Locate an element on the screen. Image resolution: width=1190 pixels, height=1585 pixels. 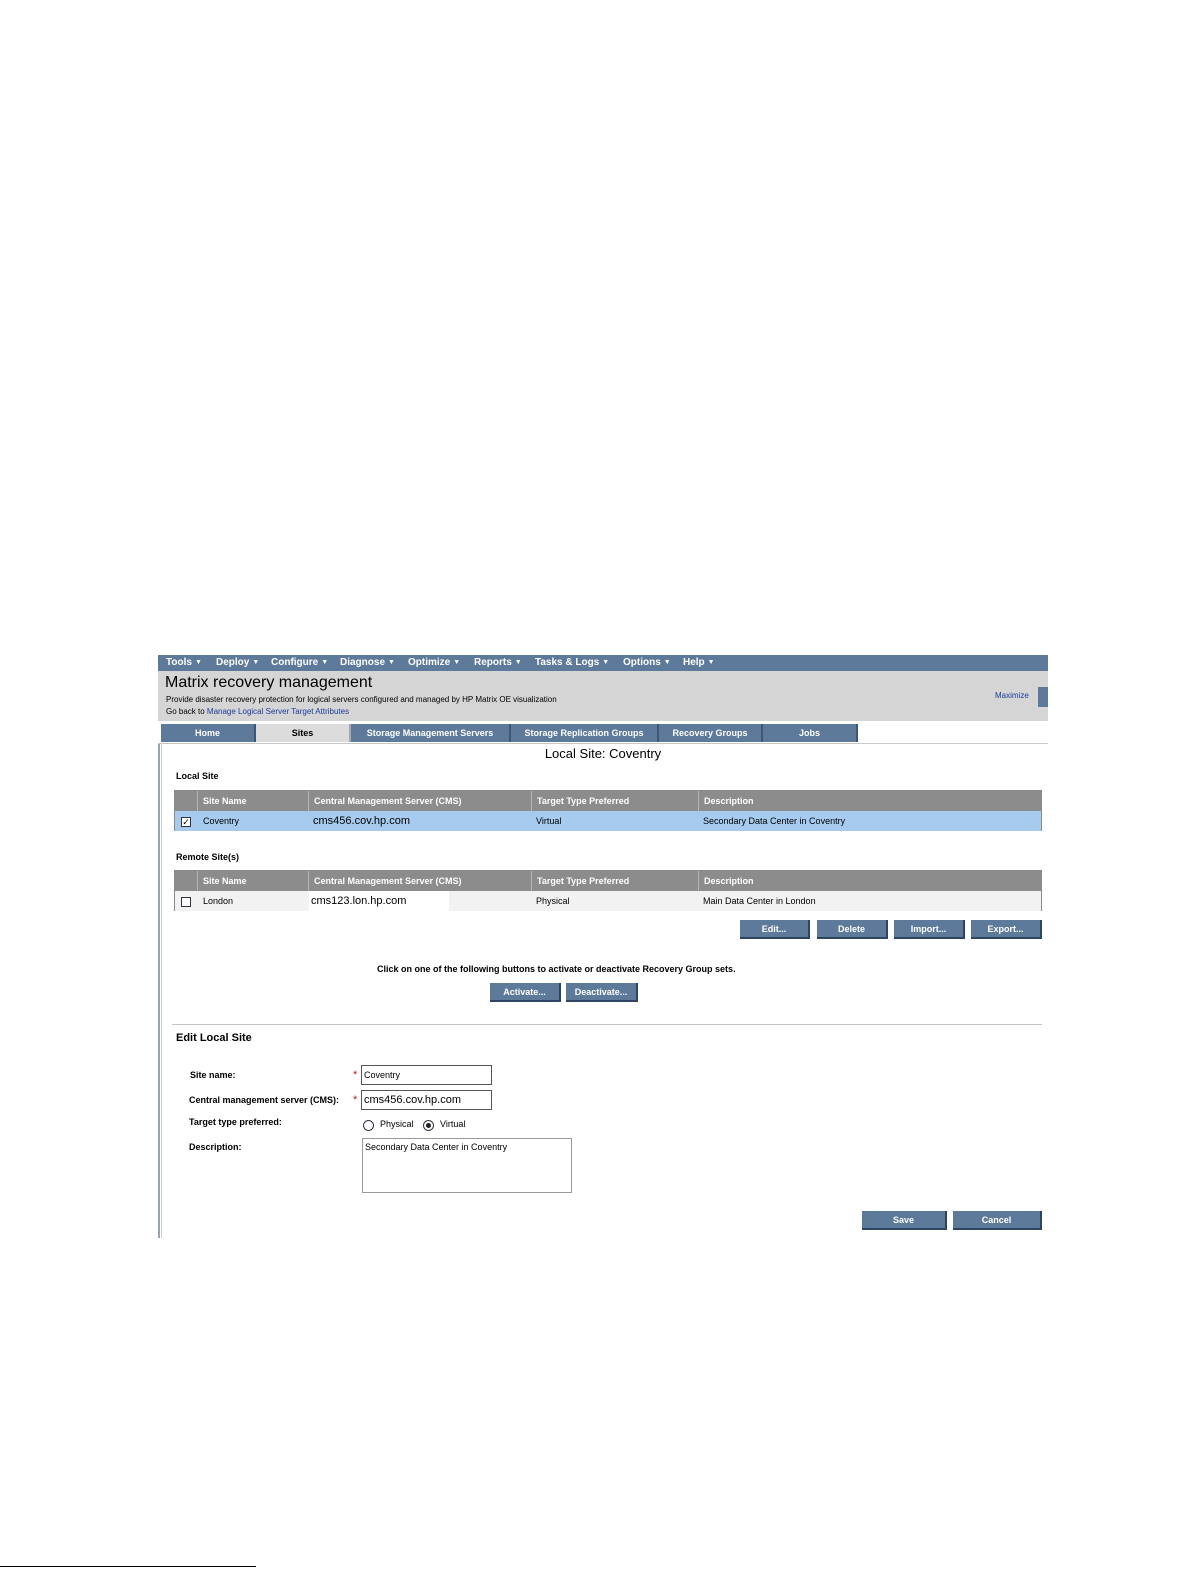
menu-reports: Reports ▼ is located at coordinates (498, 663).